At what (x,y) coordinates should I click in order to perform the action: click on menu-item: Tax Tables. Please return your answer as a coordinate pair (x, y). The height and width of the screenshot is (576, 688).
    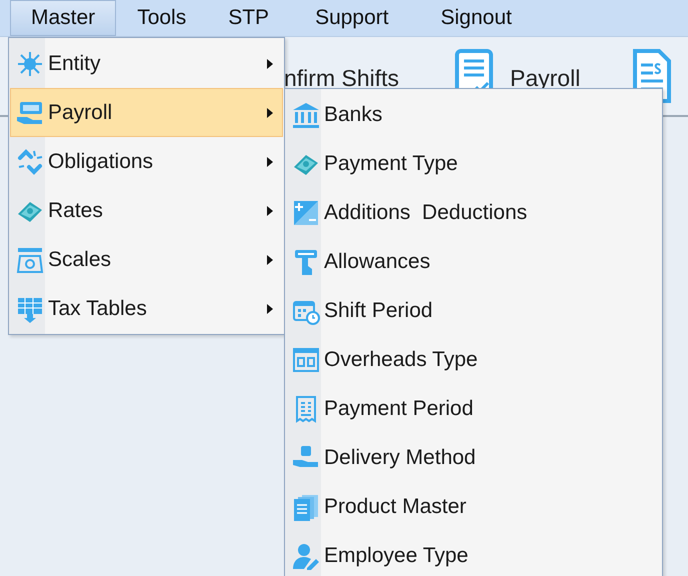
    Looking at the image, I should click on (146, 308).